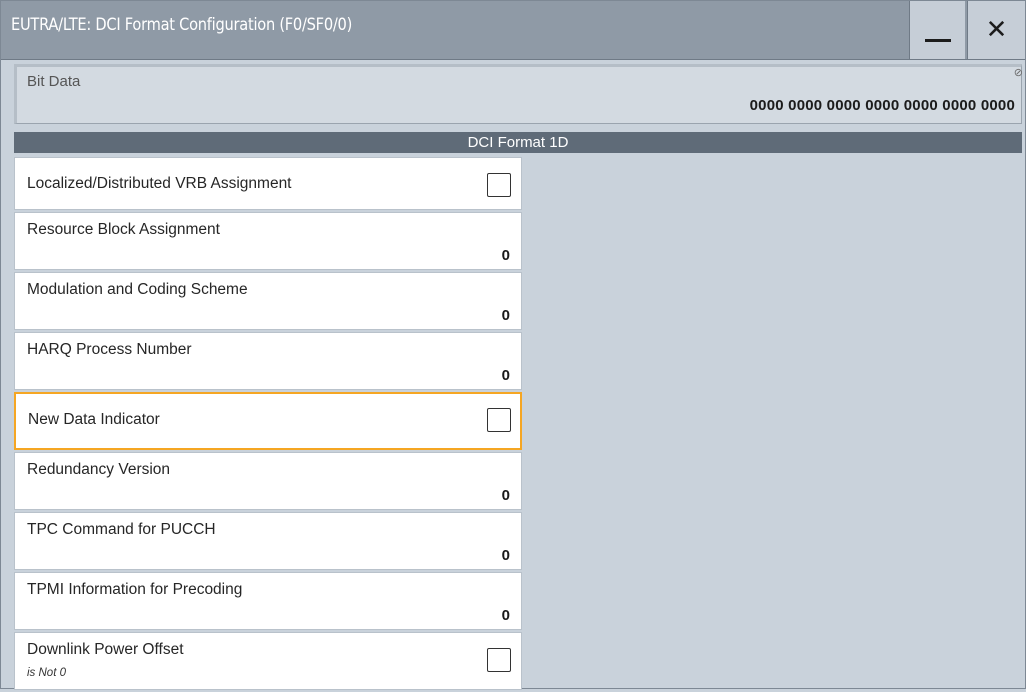  Describe the element at coordinates (268, 421) in the screenshot. I see `new-data-indicator-row: New Data Indicator` at that location.